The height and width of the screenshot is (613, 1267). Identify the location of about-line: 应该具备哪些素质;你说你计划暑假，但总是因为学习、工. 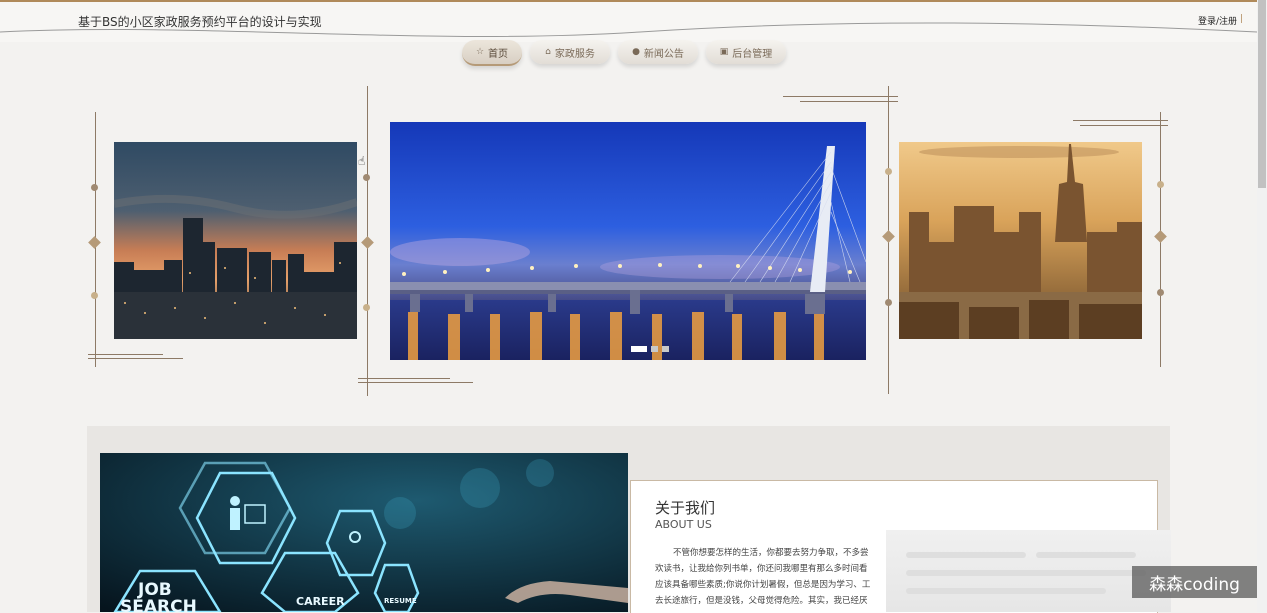
(763, 585).